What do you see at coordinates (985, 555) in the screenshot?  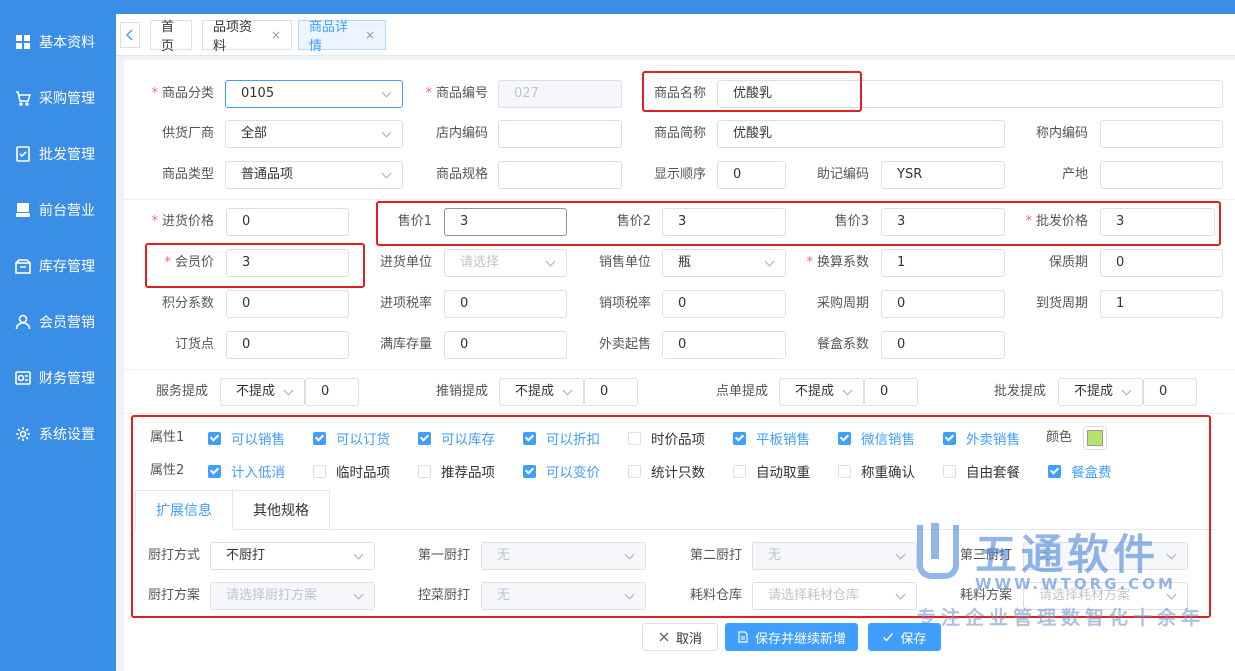 I see `third-printer-label: 第三厨打` at bounding box center [985, 555].